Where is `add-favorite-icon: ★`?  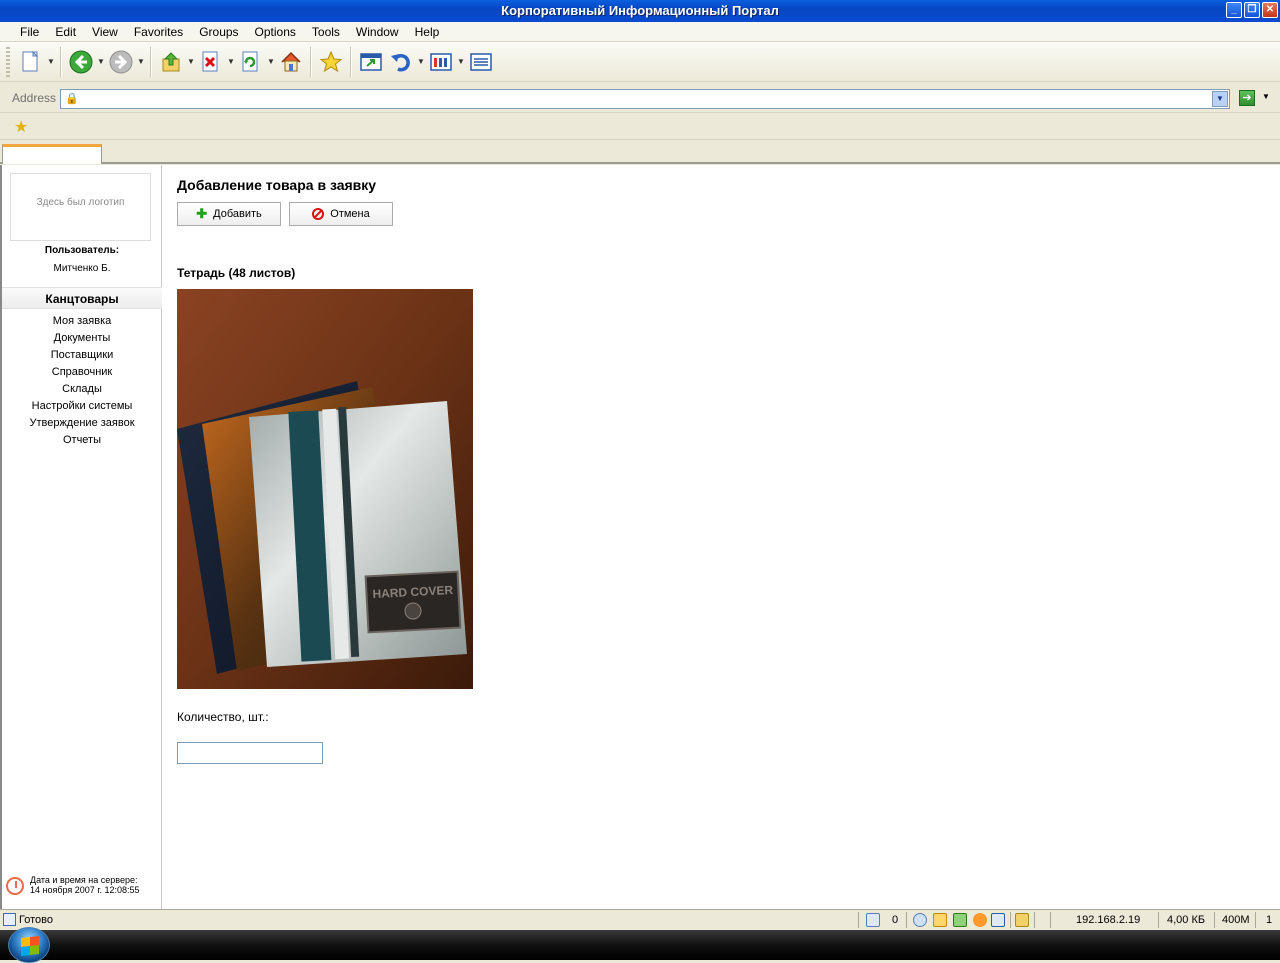 add-favorite-icon: ★ is located at coordinates (21, 127).